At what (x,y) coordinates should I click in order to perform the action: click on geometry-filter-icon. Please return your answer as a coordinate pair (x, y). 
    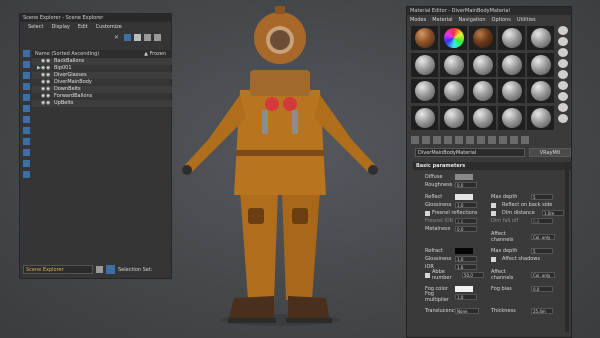
    Looking at the image, I should click on (26, 53).